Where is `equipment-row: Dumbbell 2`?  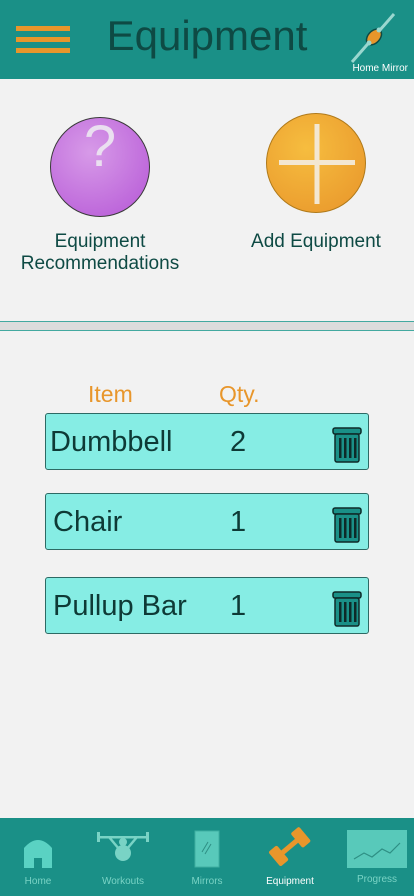
equipment-row: Dumbbell 2 is located at coordinates (207, 441).